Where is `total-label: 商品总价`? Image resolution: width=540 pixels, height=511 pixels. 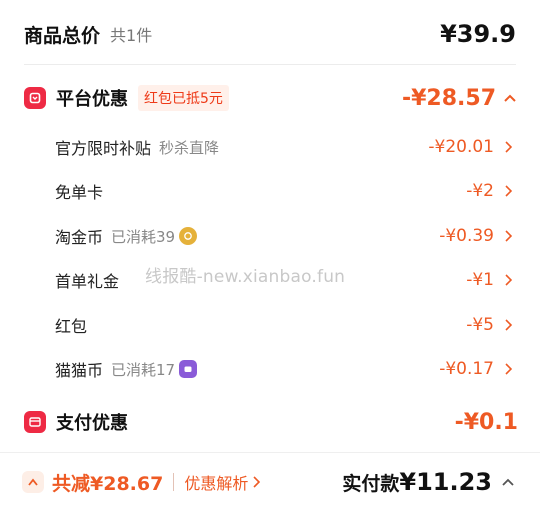
total-label: 商品总价 is located at coordinates (62, 35).